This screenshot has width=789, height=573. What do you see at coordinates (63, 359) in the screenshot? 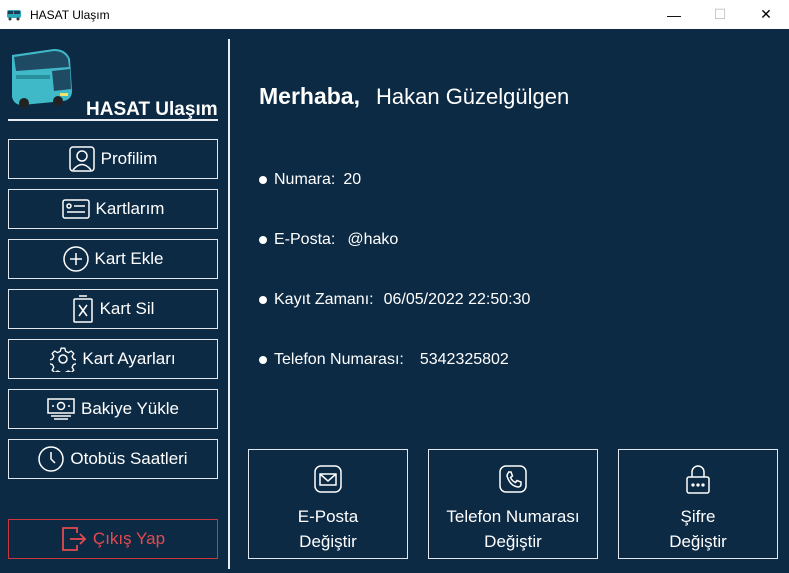
I see `gear-icon` at bounding box center [63, 359].